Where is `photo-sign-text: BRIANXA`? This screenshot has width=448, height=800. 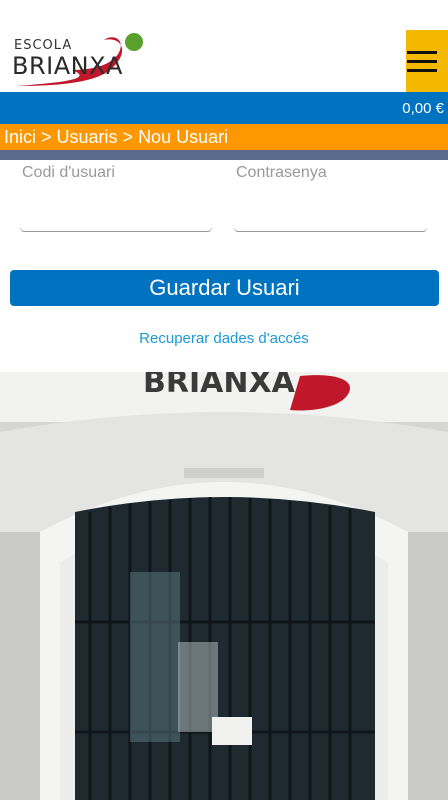 photo-sign-text: BRIANXA is located at coordinates (219, 386).